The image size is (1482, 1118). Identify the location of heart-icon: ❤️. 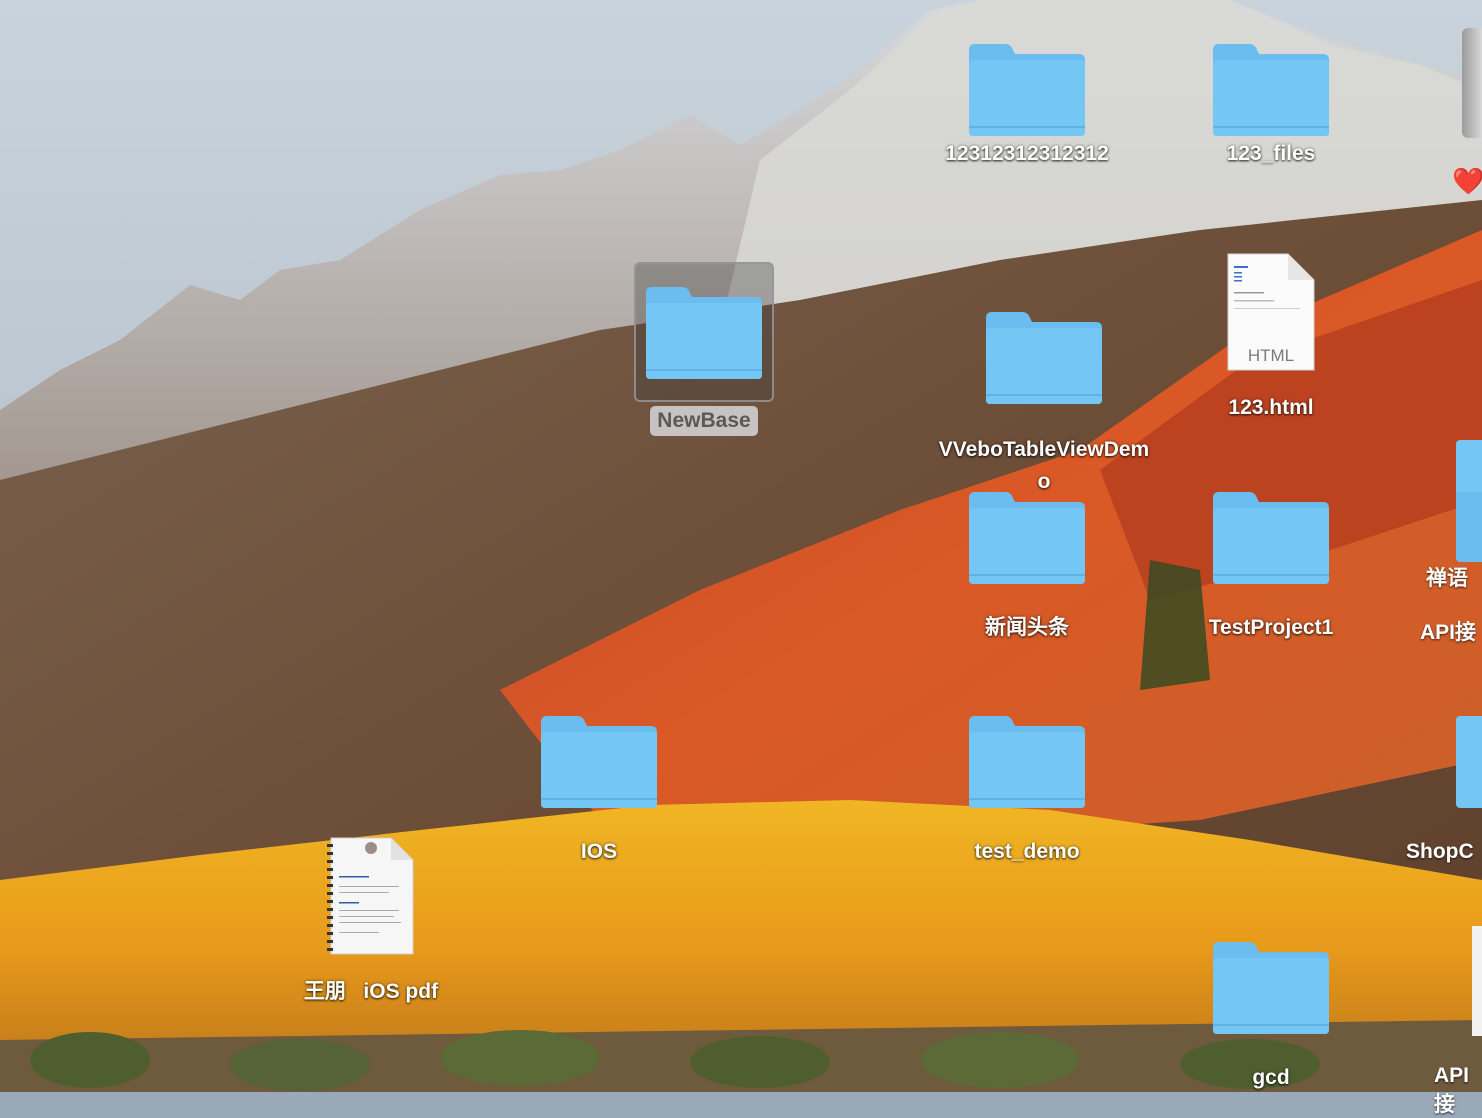
(1467, 181).